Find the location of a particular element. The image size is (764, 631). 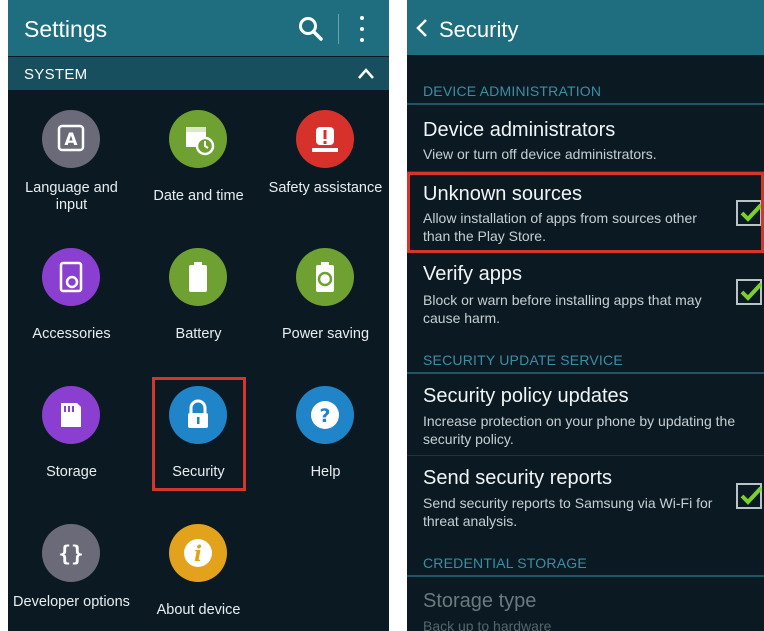

tile-help: ? Help is located at coordinates (325, 435).